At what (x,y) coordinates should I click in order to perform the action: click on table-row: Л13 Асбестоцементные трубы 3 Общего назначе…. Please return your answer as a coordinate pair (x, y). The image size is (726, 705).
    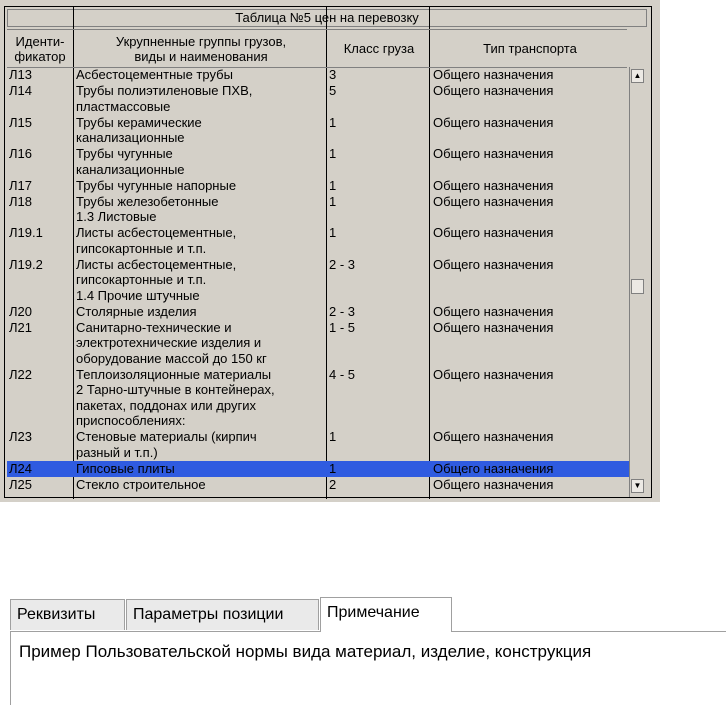
    Looking at the image, I should click on (318, 75).